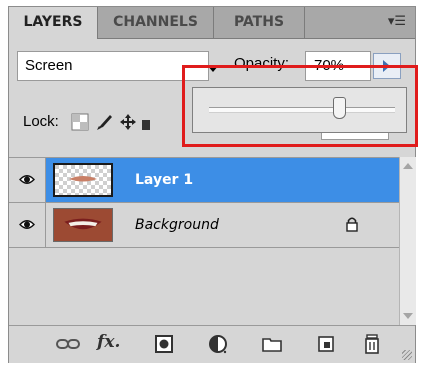  What do you see at coordinates (408, 166) in the screenshot?
I see `scroll-up-icon` at bounding box center [408, 166].